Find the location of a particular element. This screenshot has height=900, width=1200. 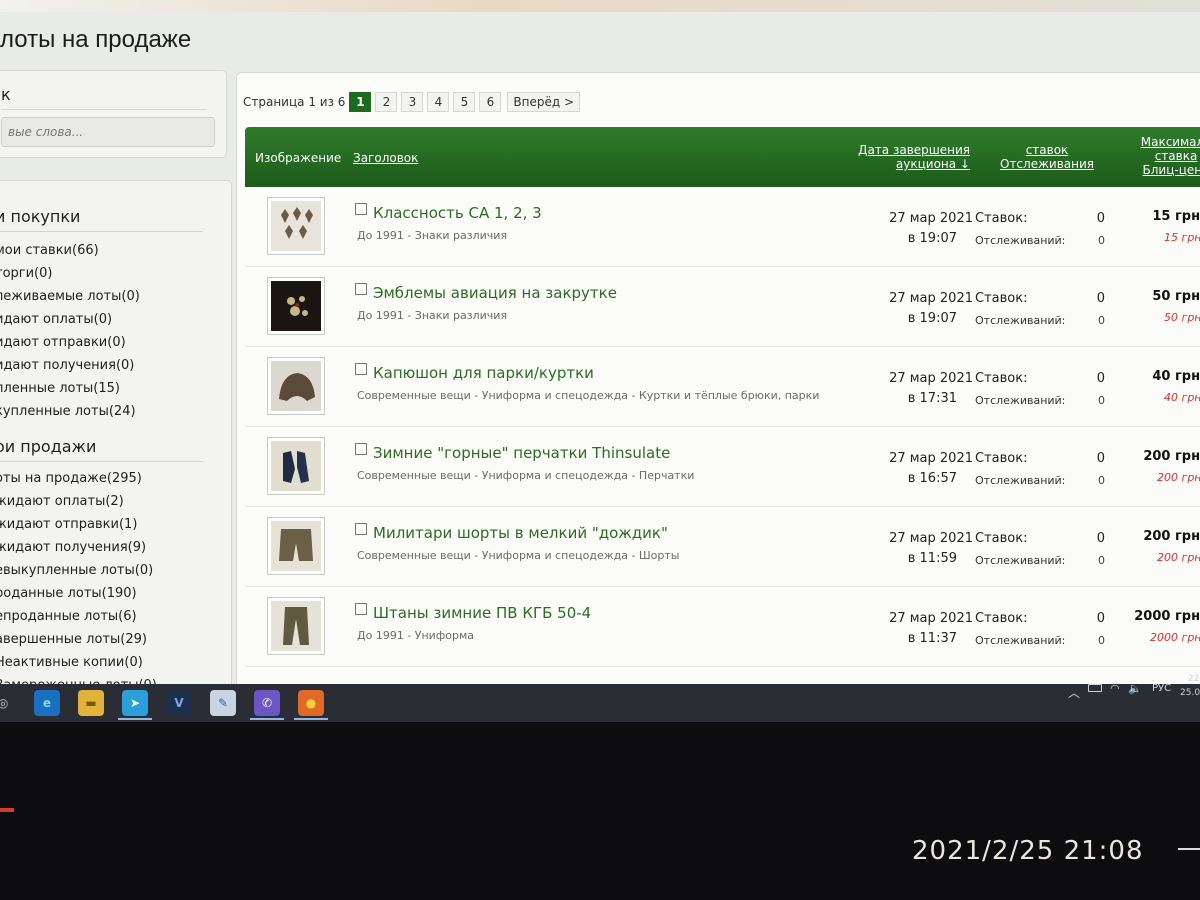

divider is located at coordinates (101, 231).